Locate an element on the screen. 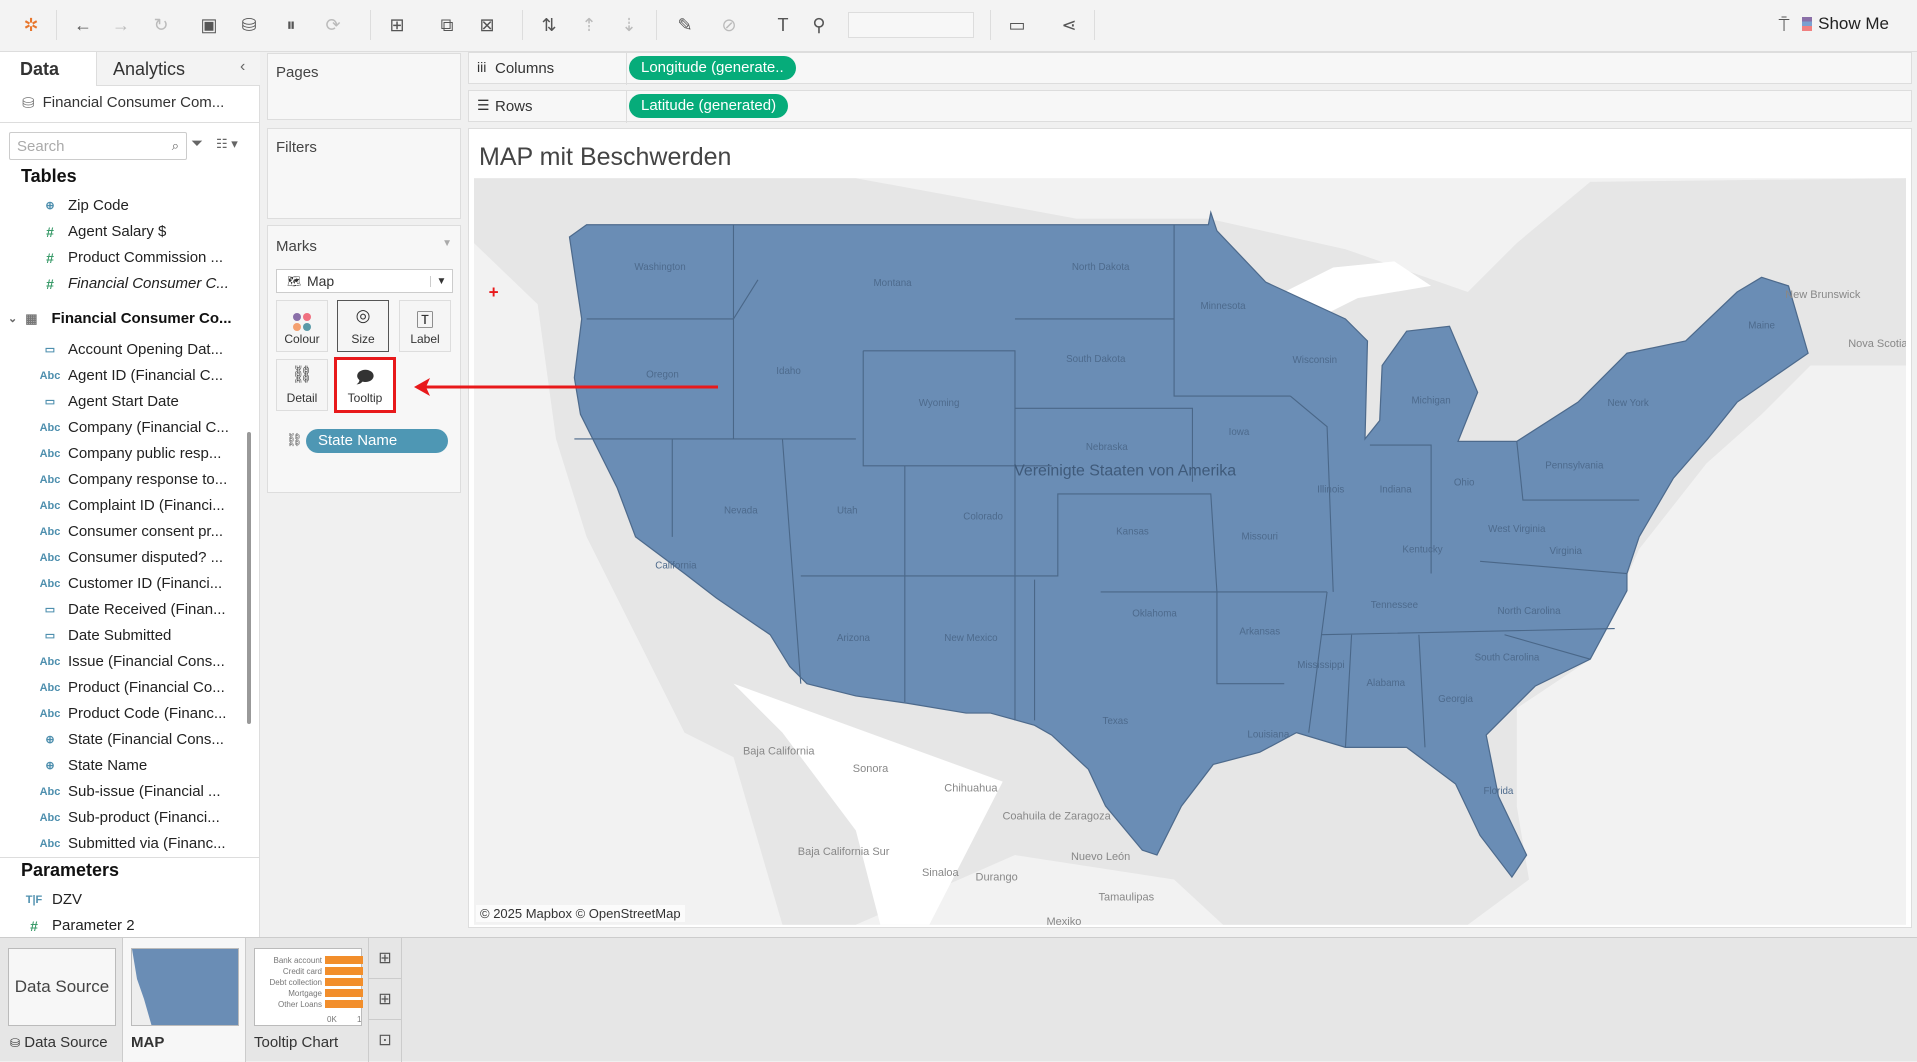  chevron-down-icon: ▼ is located at coordinates (441, 281).